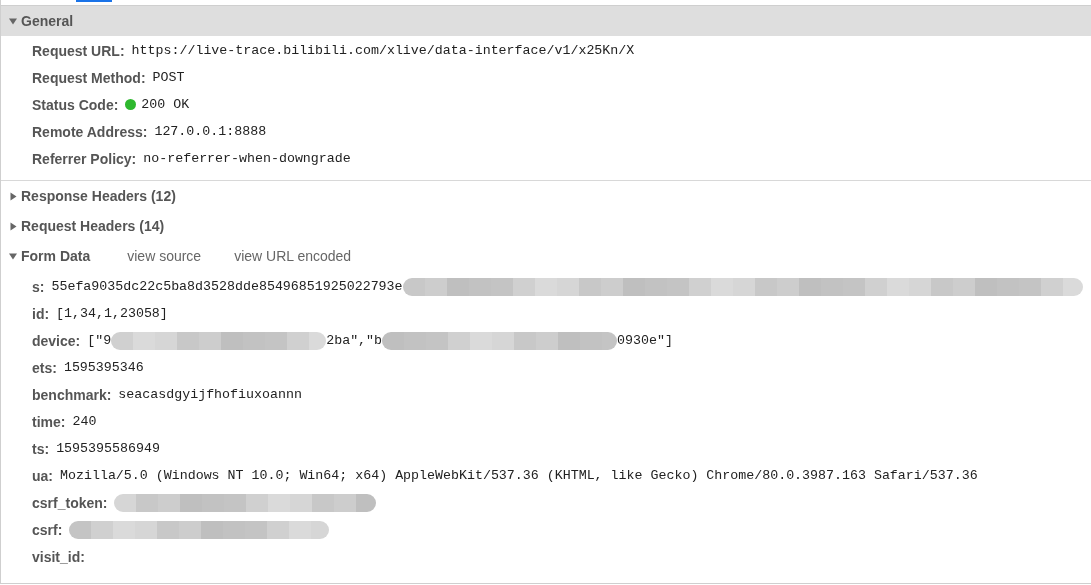 Image resolution: width=1091 pixels, height=585 pixels. What do you see at coordinates (70, 502) in the screenshot?
I see `field-label: csrf_token:` at bounding box center [70, 502].